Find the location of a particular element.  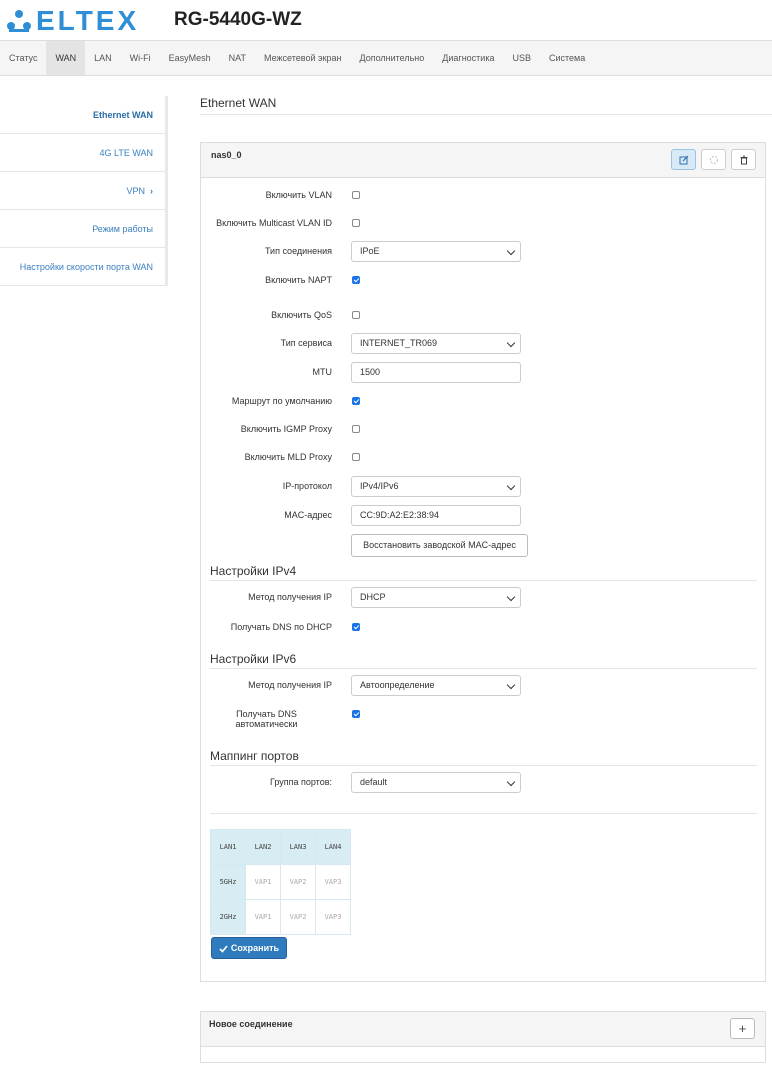

sidebar-item-wan-port-speed: Настройки скорости порта WAN is located at coordinates (84, 267).